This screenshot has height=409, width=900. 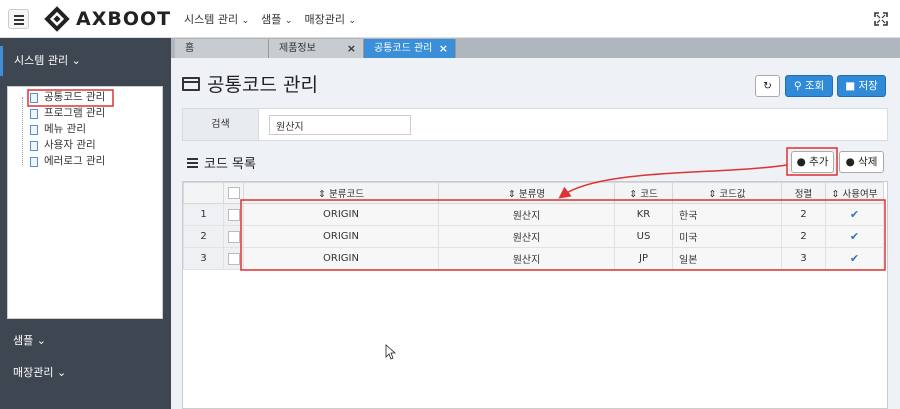 I want to click on tab-product-info: 제품정보 ×, so click(x=316, y=48).